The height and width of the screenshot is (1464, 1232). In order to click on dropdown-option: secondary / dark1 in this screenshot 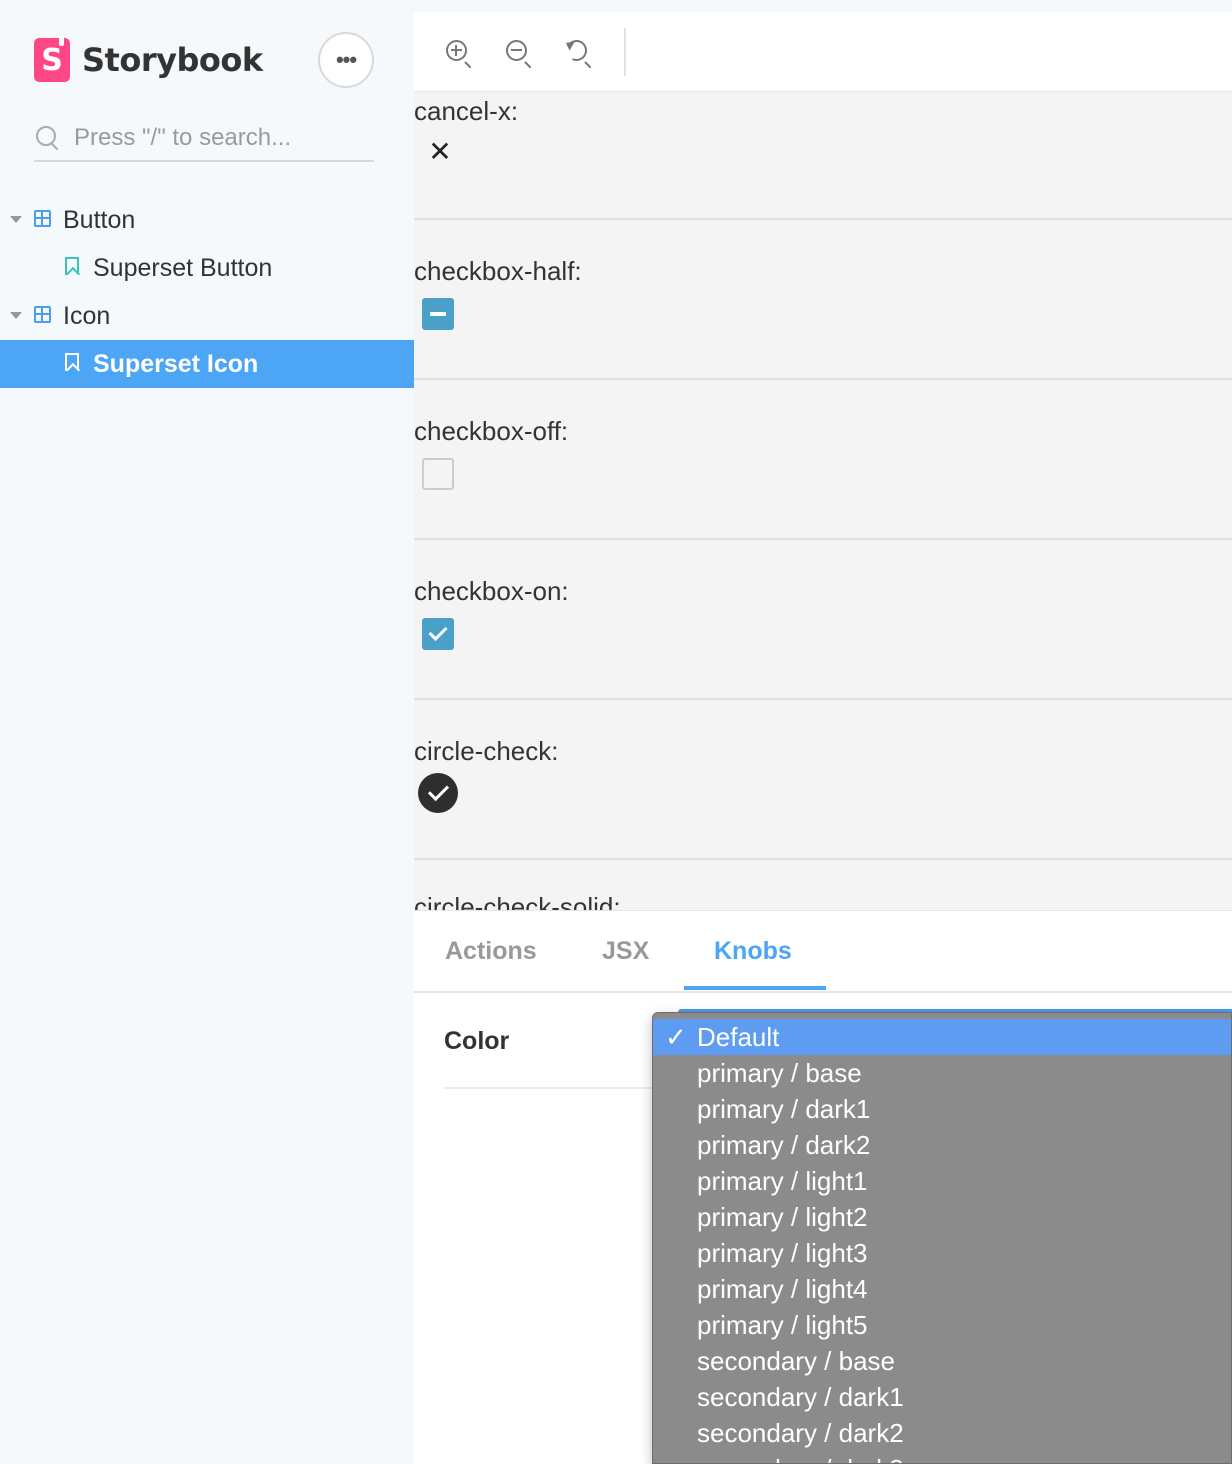, I will do `click(942, 1397)`.